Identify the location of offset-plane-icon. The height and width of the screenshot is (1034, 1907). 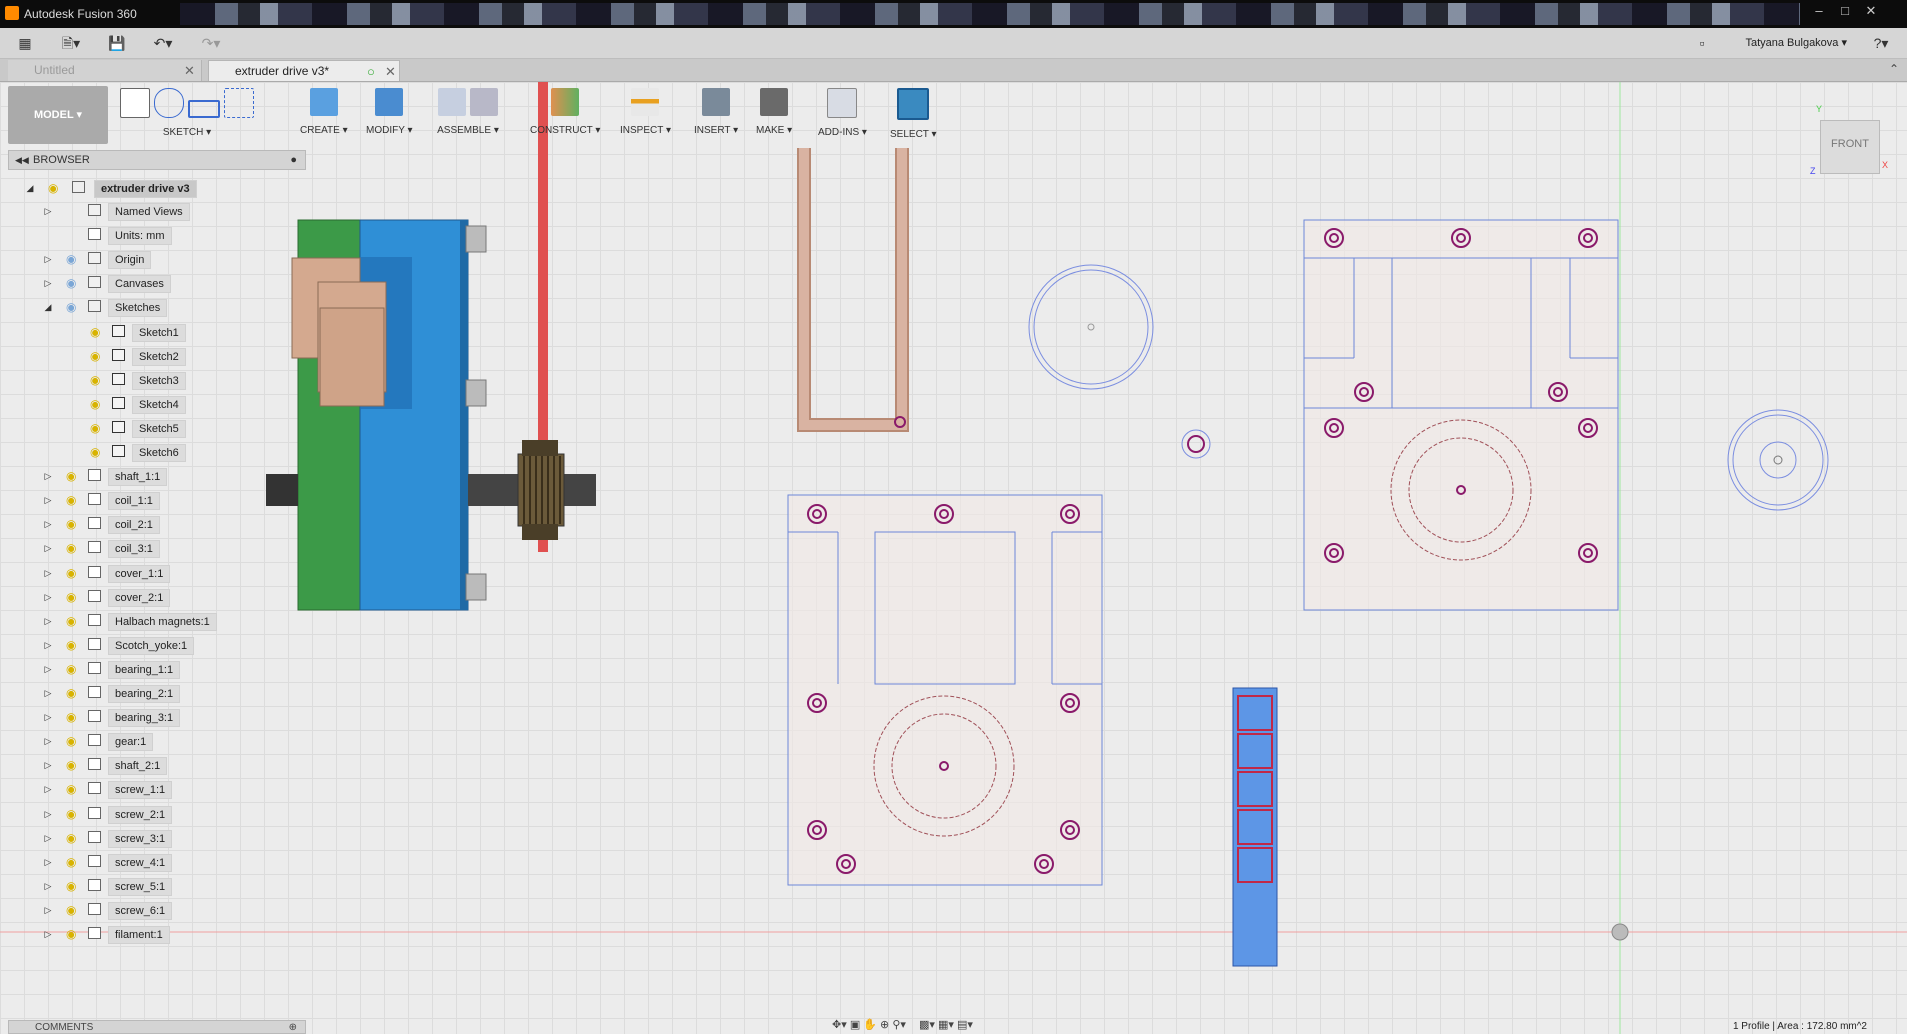
(565, 102).